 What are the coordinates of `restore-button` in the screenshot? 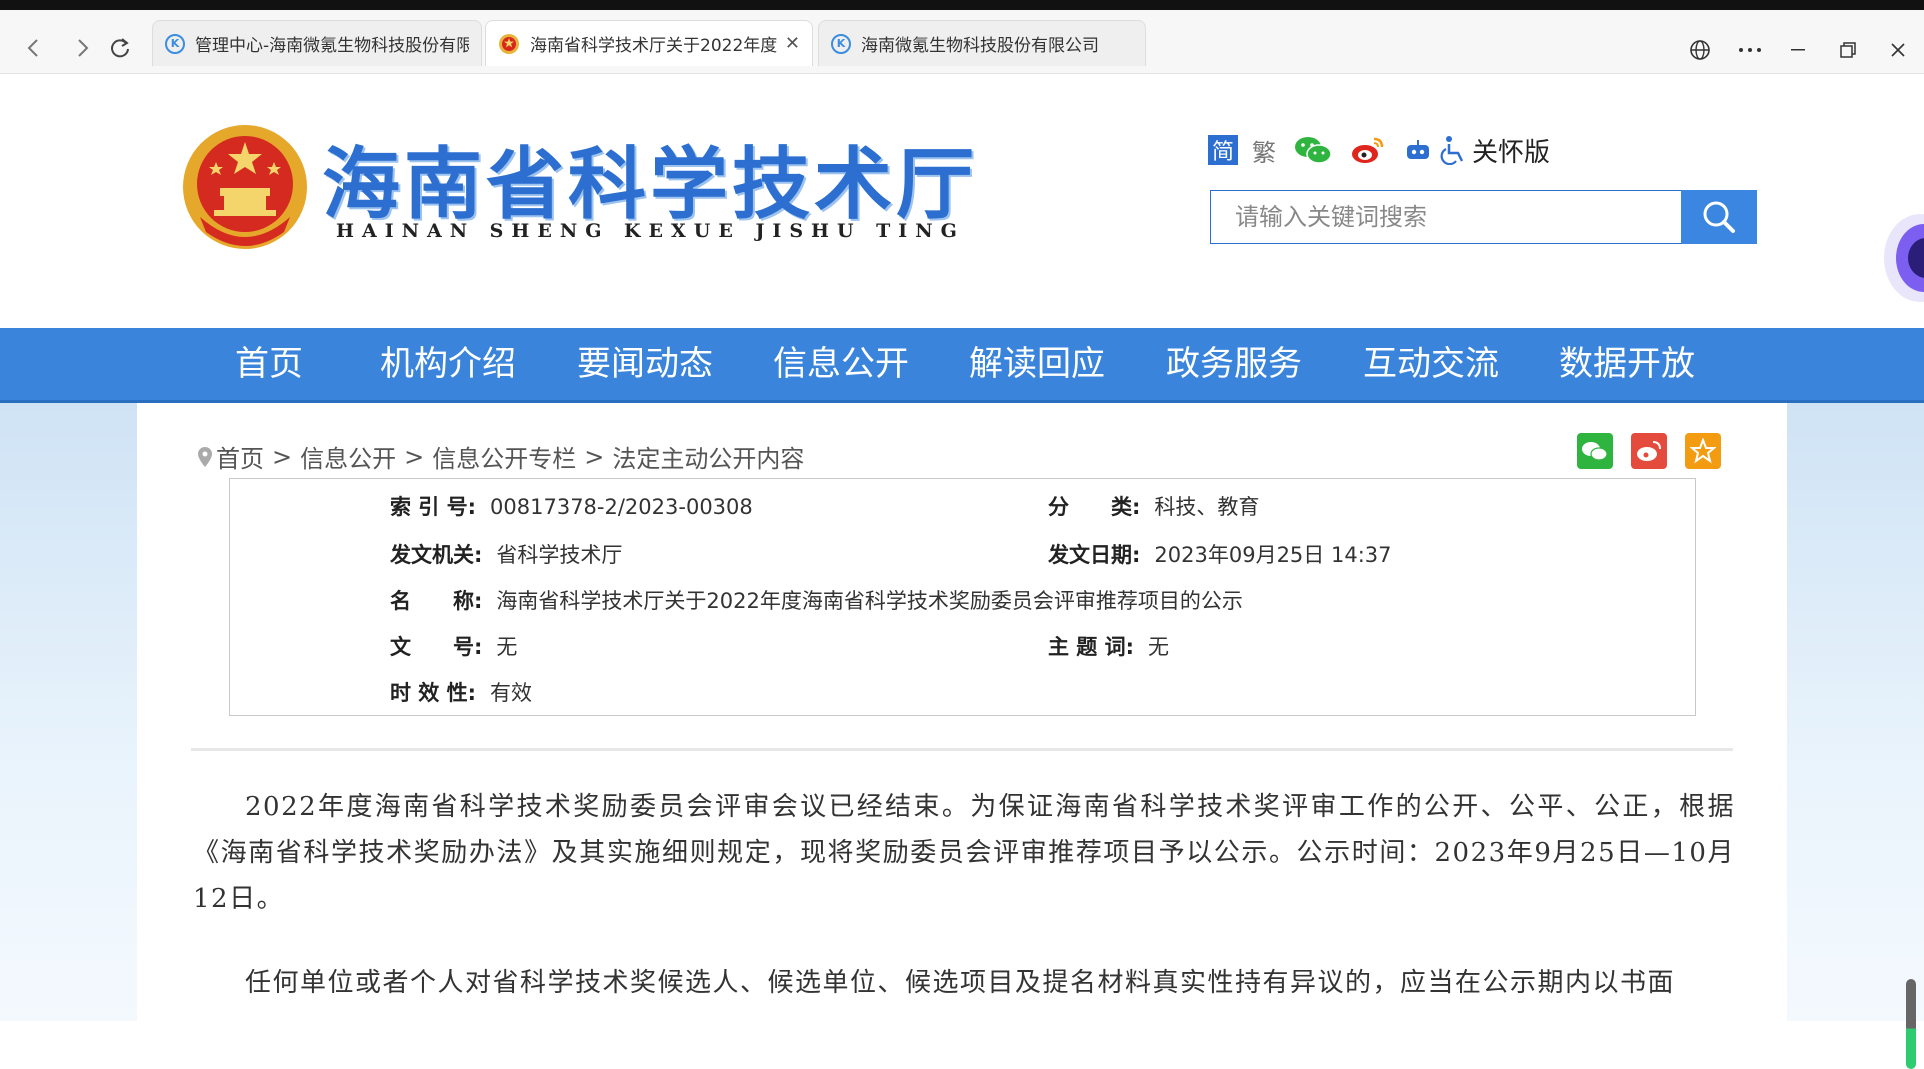 It's located at (1848, 50).